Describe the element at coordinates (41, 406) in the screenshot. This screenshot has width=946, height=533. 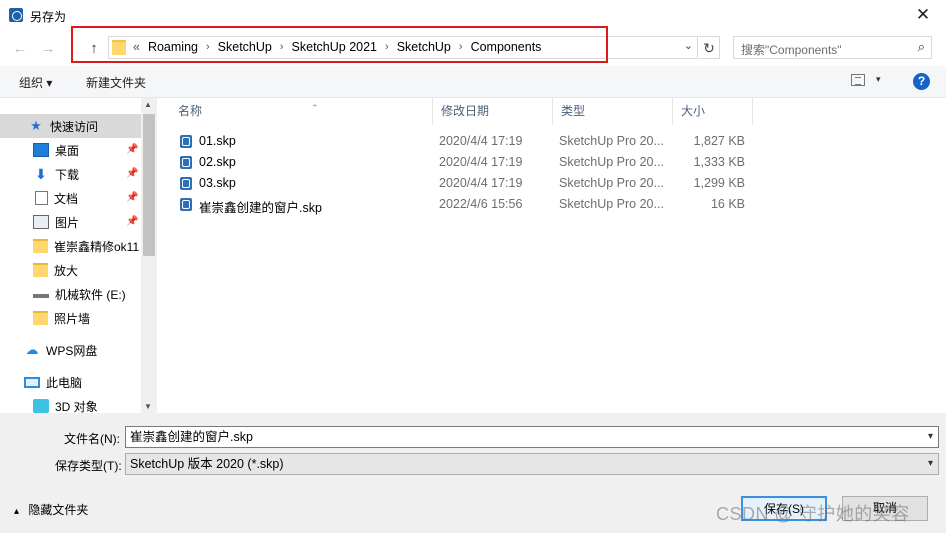
I see `3d-objects-icon` at that location.